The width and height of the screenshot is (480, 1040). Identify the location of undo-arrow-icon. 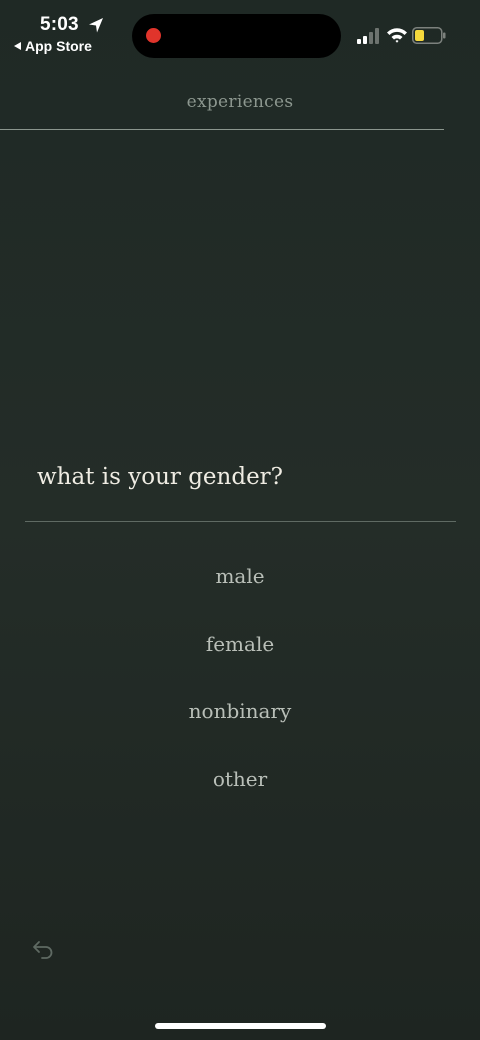
(43, 949).